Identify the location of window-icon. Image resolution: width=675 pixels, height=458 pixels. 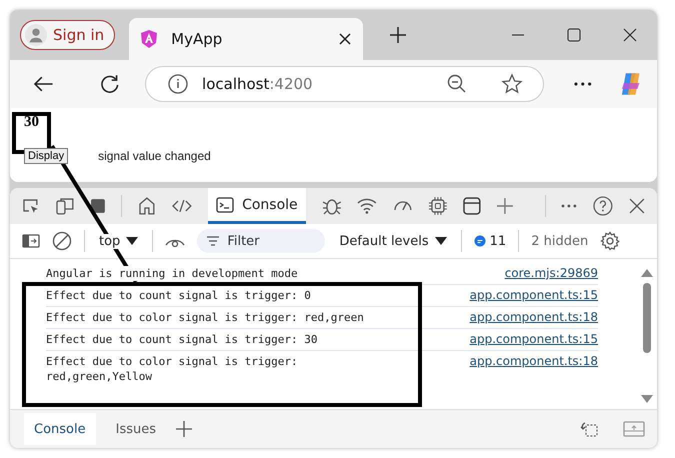
(471, 206).